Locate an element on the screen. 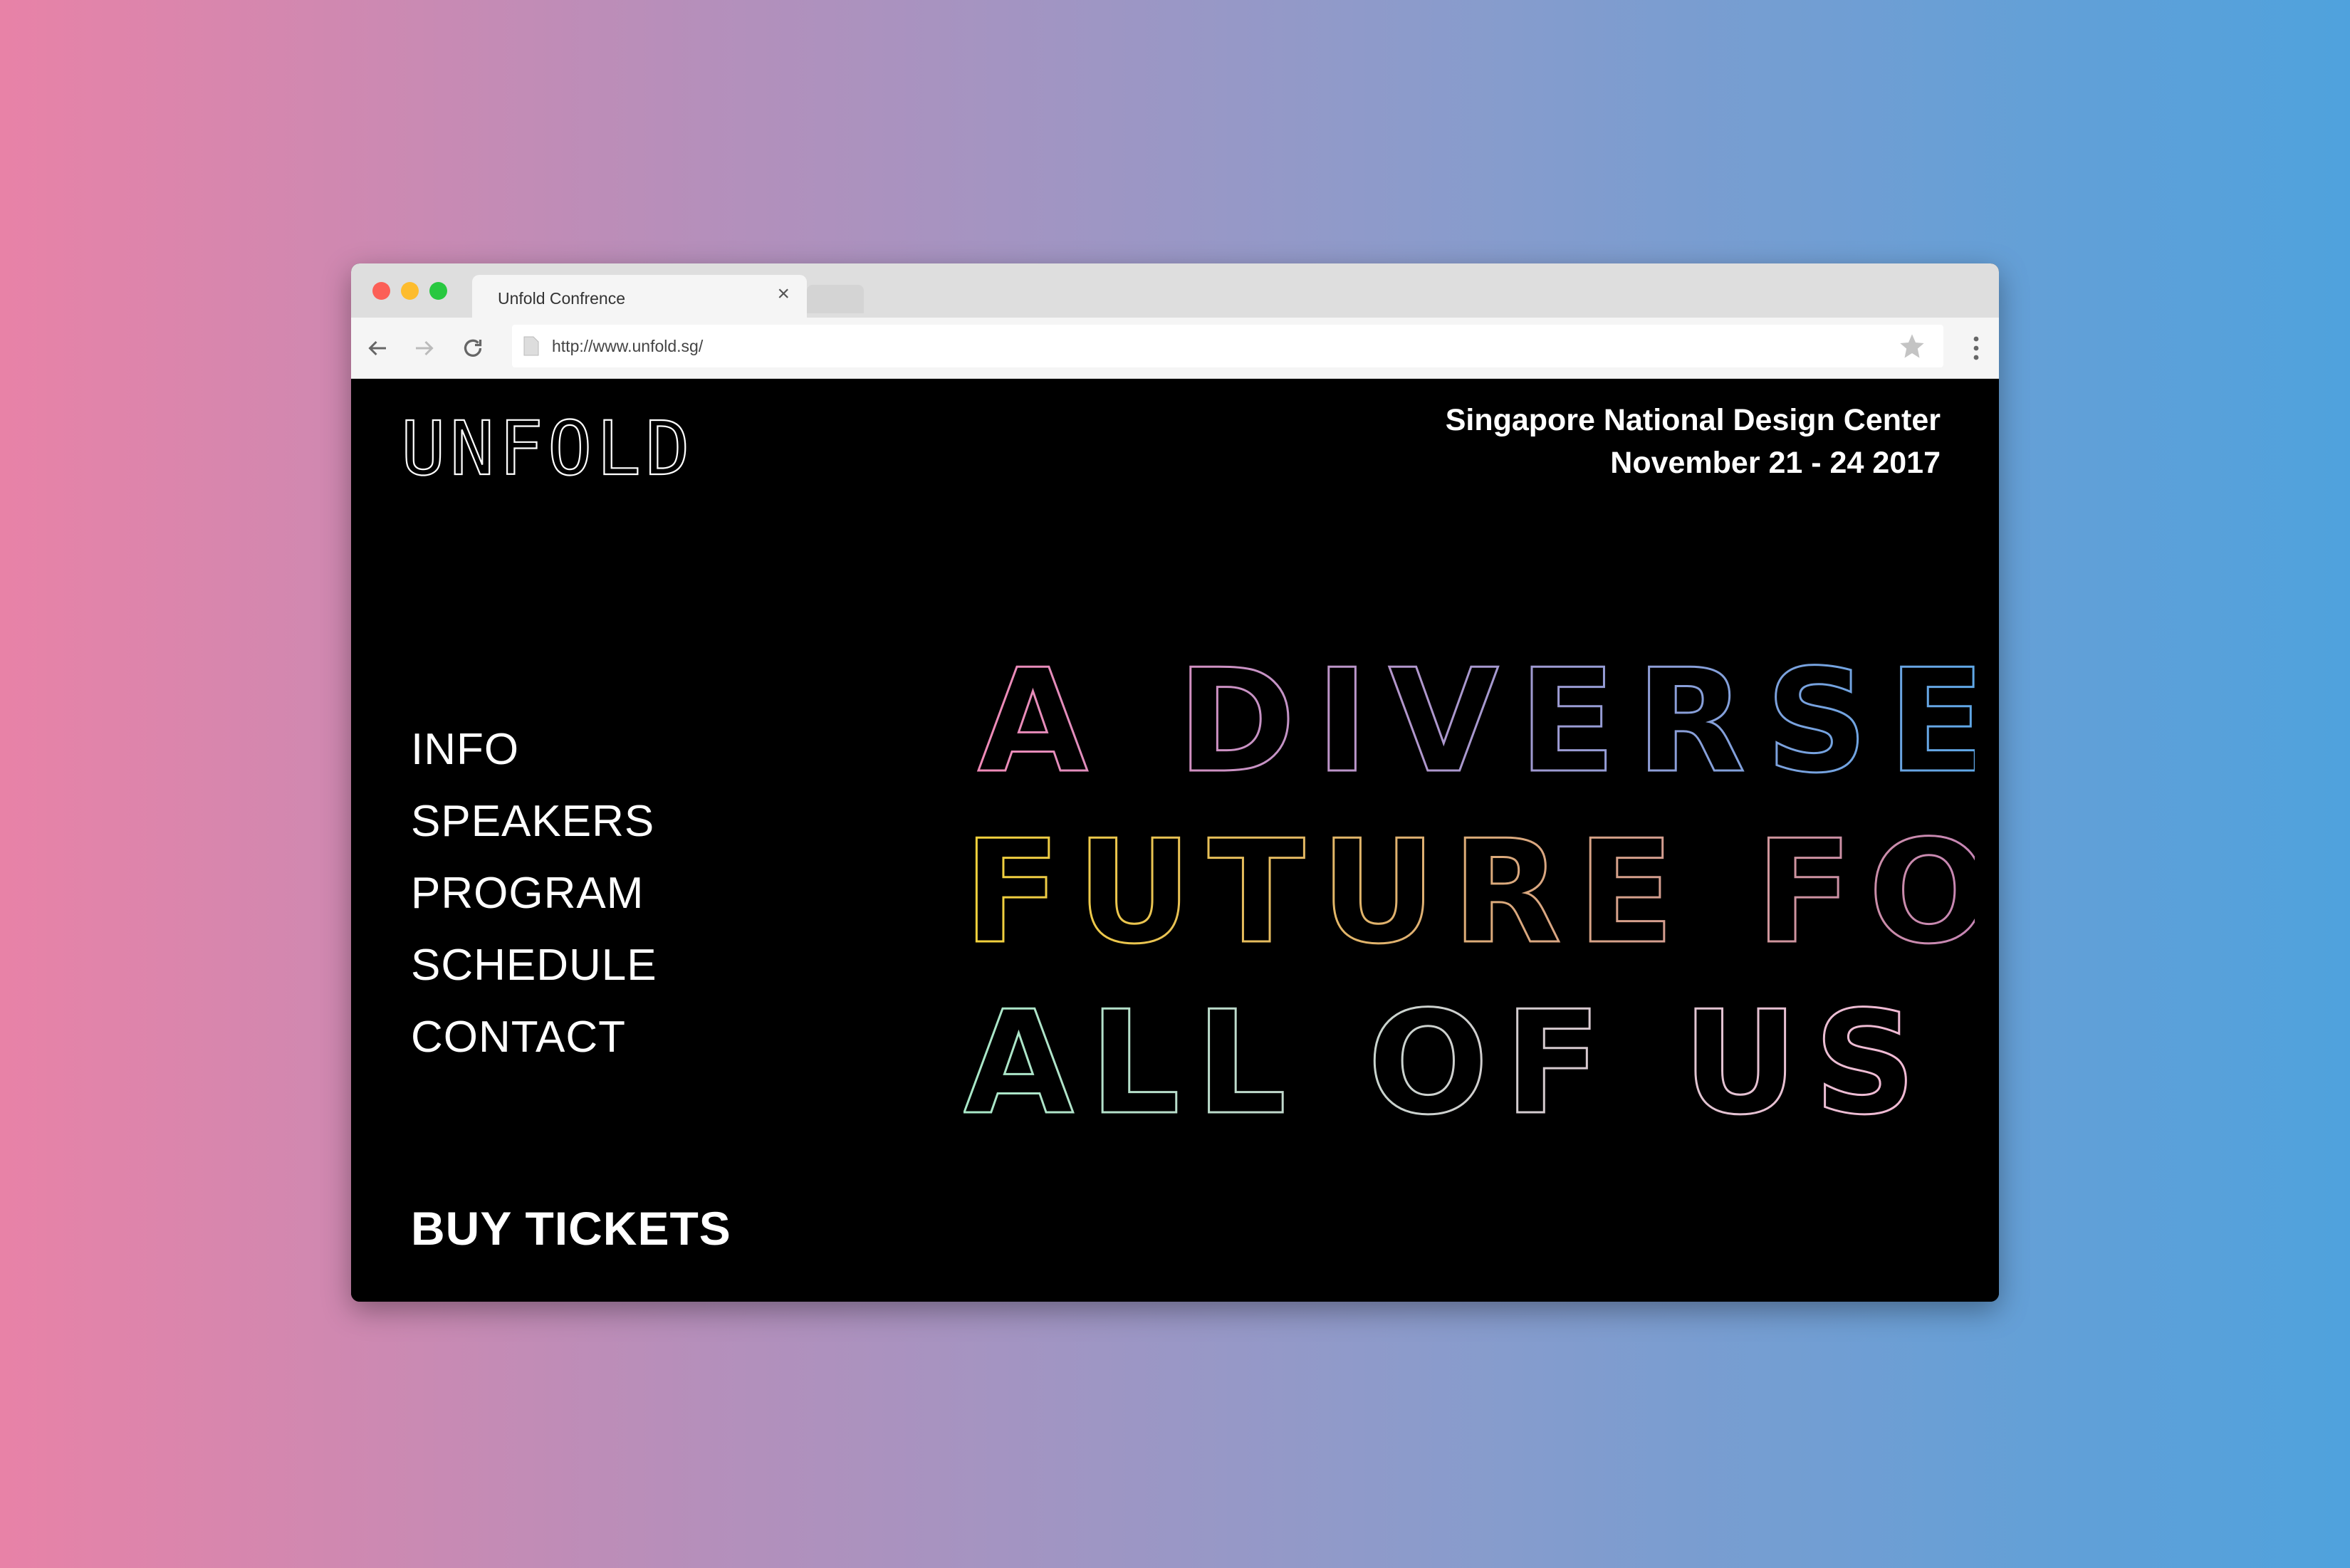 This screenshot has width=2350, height=1568. close-window-button is located at coordinates (381, 291).